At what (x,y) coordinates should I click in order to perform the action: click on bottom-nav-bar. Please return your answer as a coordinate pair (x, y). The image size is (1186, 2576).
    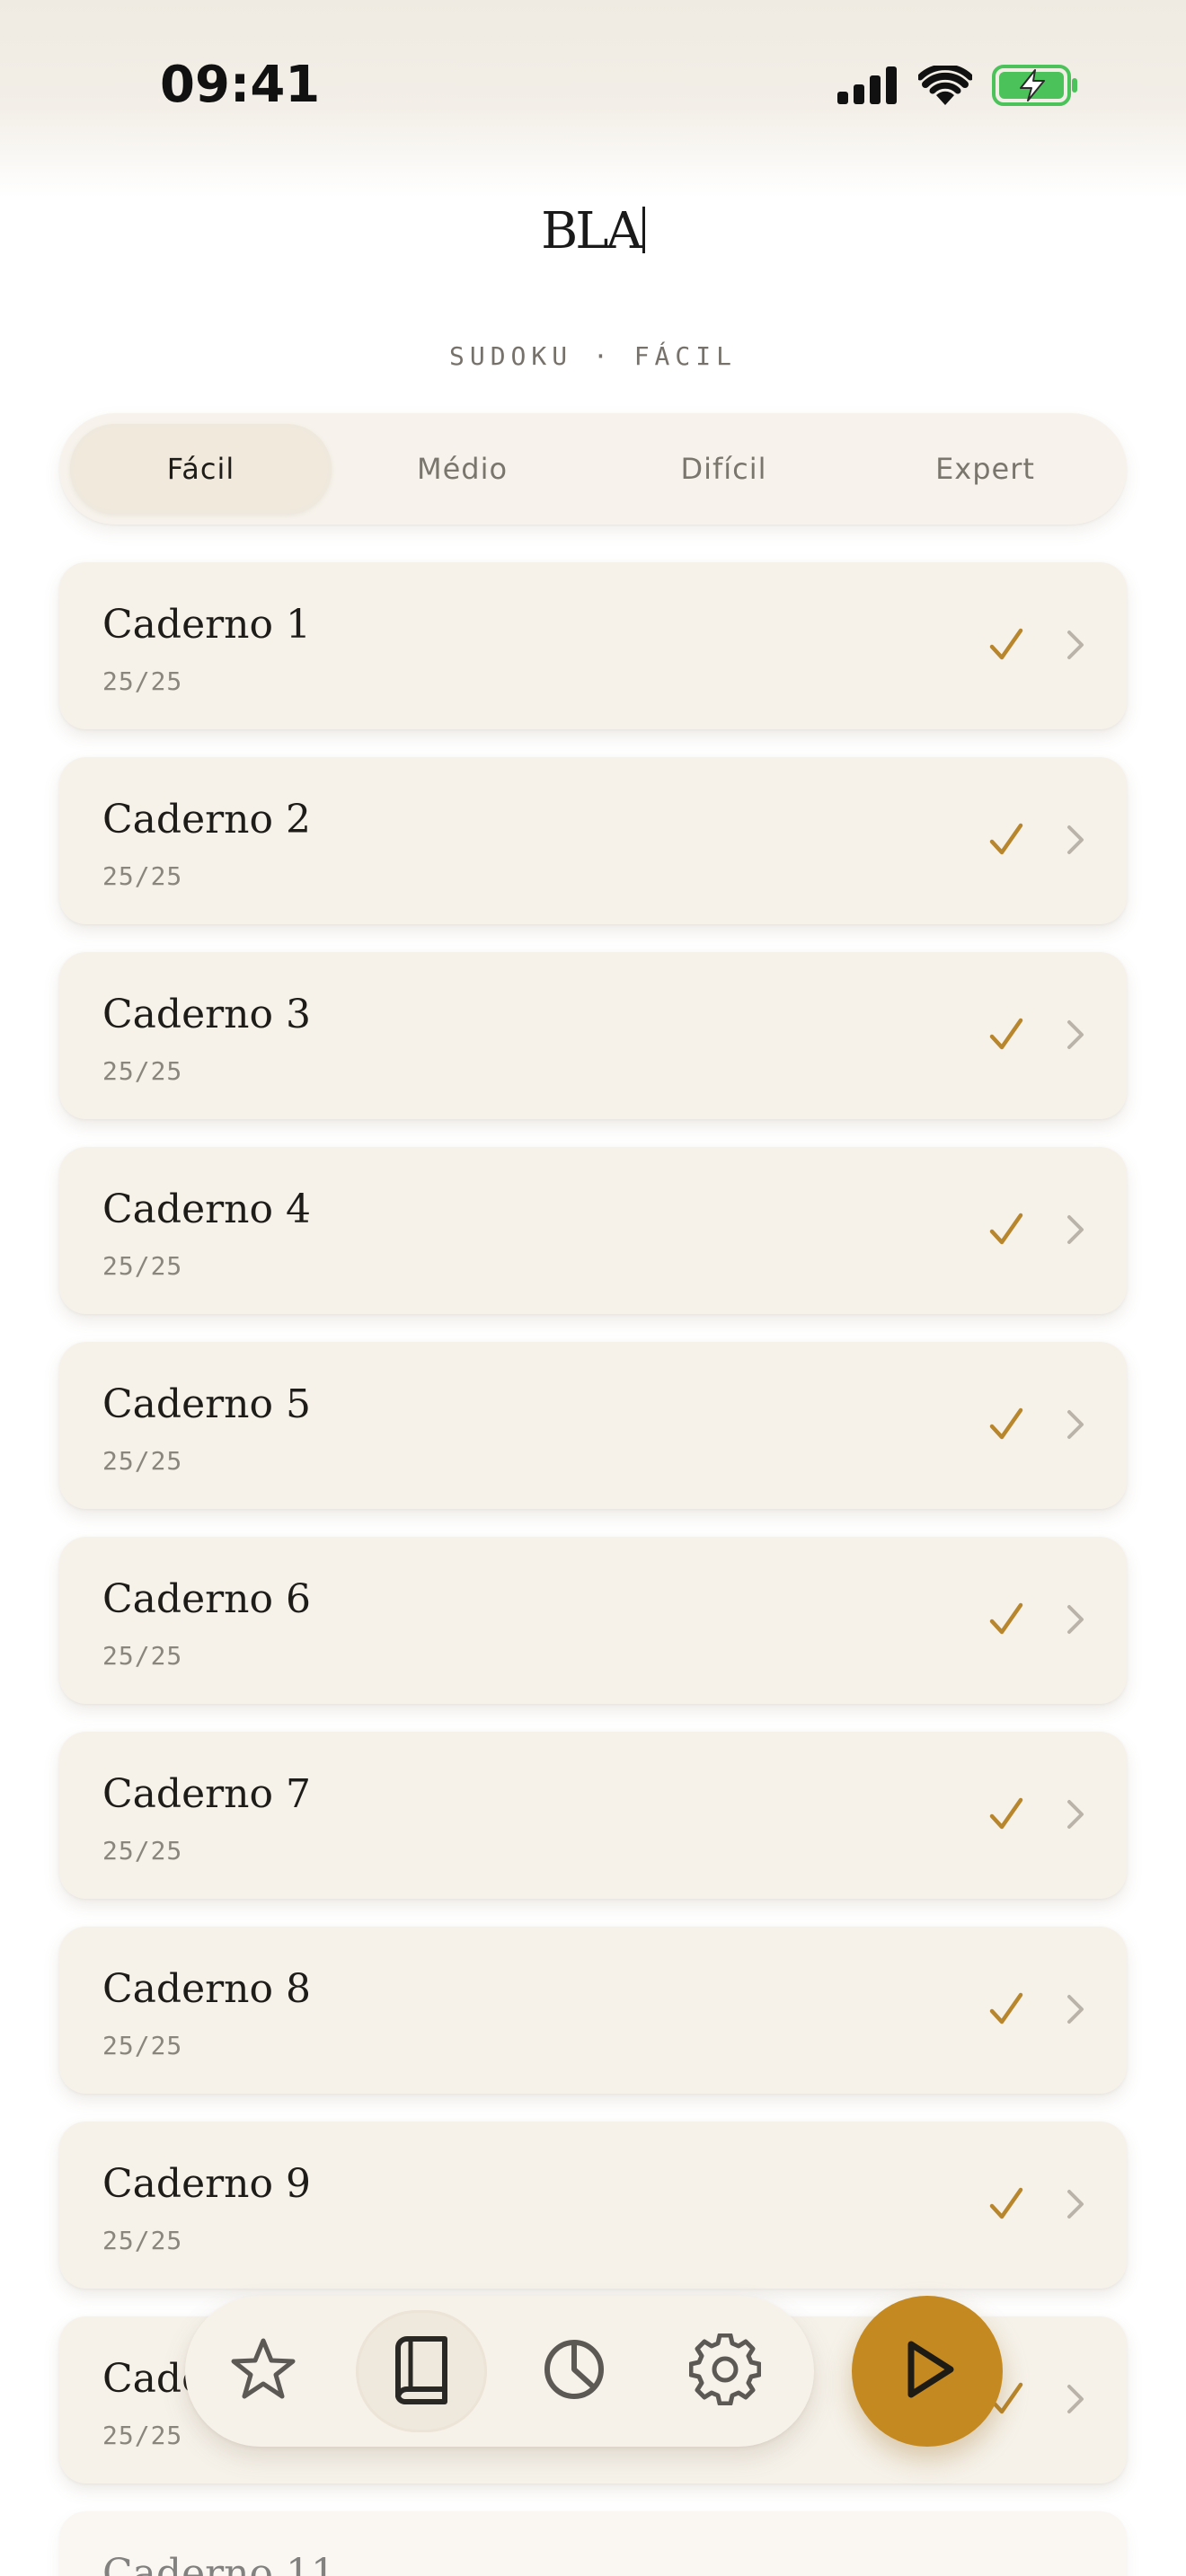
    Looking at the image, I should click on (499, 2371).